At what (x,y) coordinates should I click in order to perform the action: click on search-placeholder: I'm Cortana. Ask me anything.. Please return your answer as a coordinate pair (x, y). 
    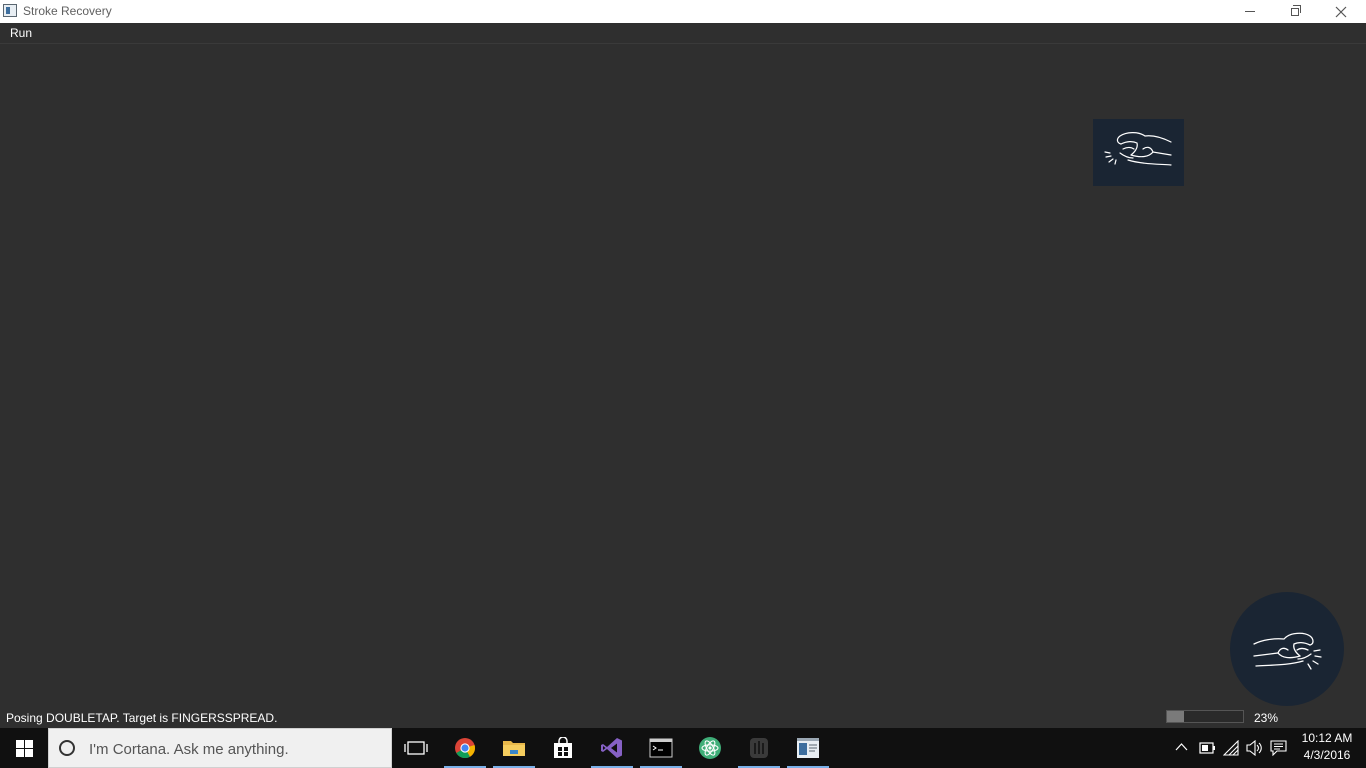
    Looking at the image, I should click on (189, 749).